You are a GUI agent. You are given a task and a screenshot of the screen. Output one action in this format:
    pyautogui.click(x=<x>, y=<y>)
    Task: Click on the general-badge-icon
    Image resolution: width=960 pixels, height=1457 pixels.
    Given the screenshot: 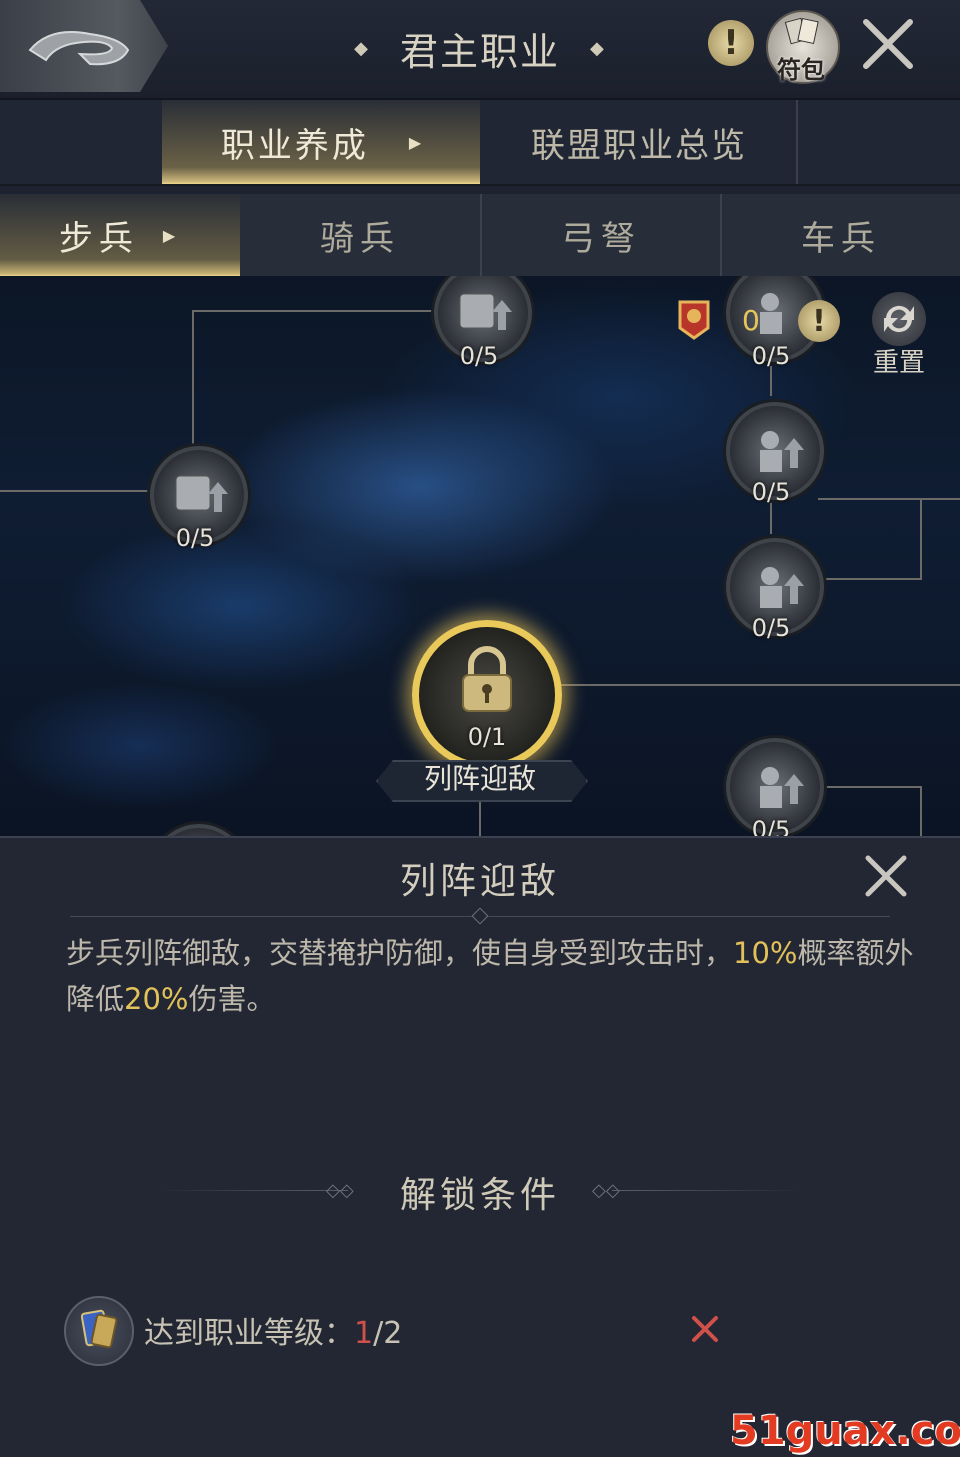 What is the action you would take?
    pyautogui.click(x=694, y=319)
    